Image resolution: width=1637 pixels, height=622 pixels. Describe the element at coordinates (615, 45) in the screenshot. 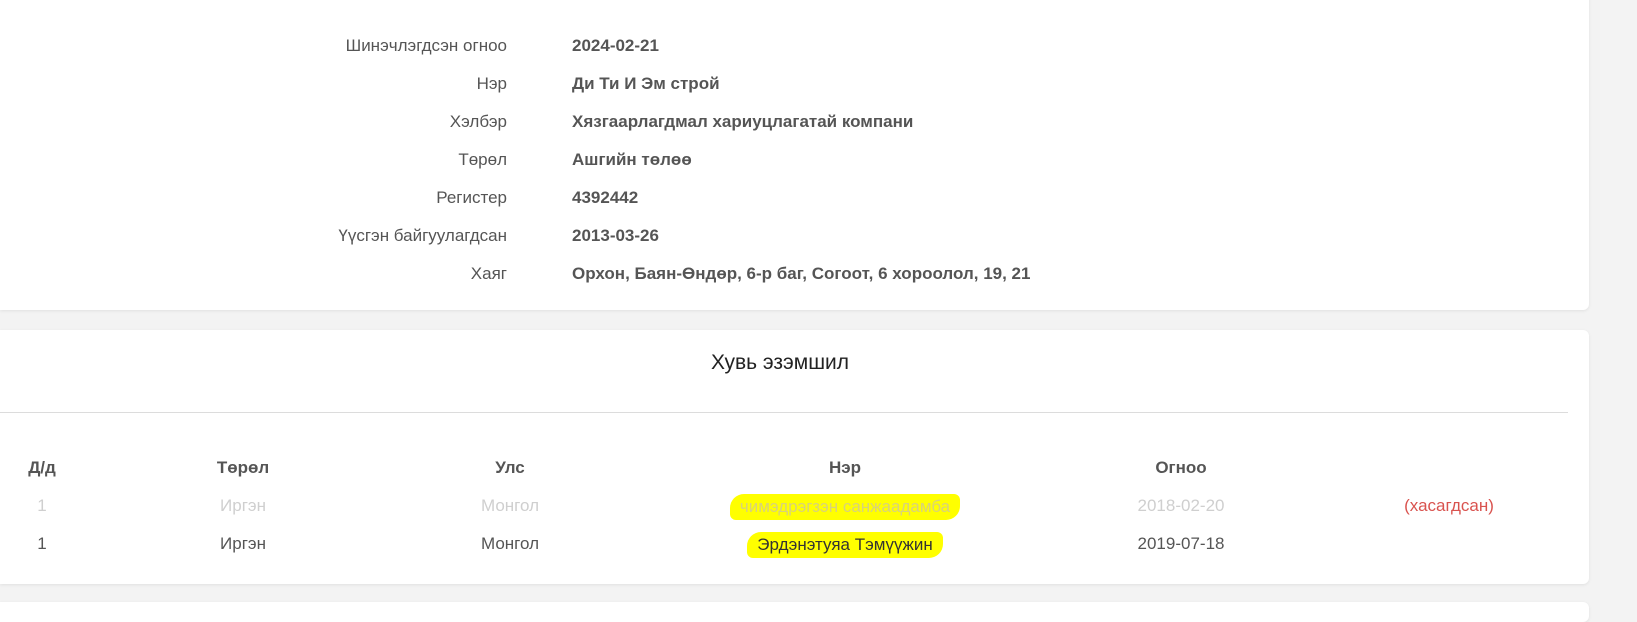

I see `info-value: 2024-02-21` at that location.